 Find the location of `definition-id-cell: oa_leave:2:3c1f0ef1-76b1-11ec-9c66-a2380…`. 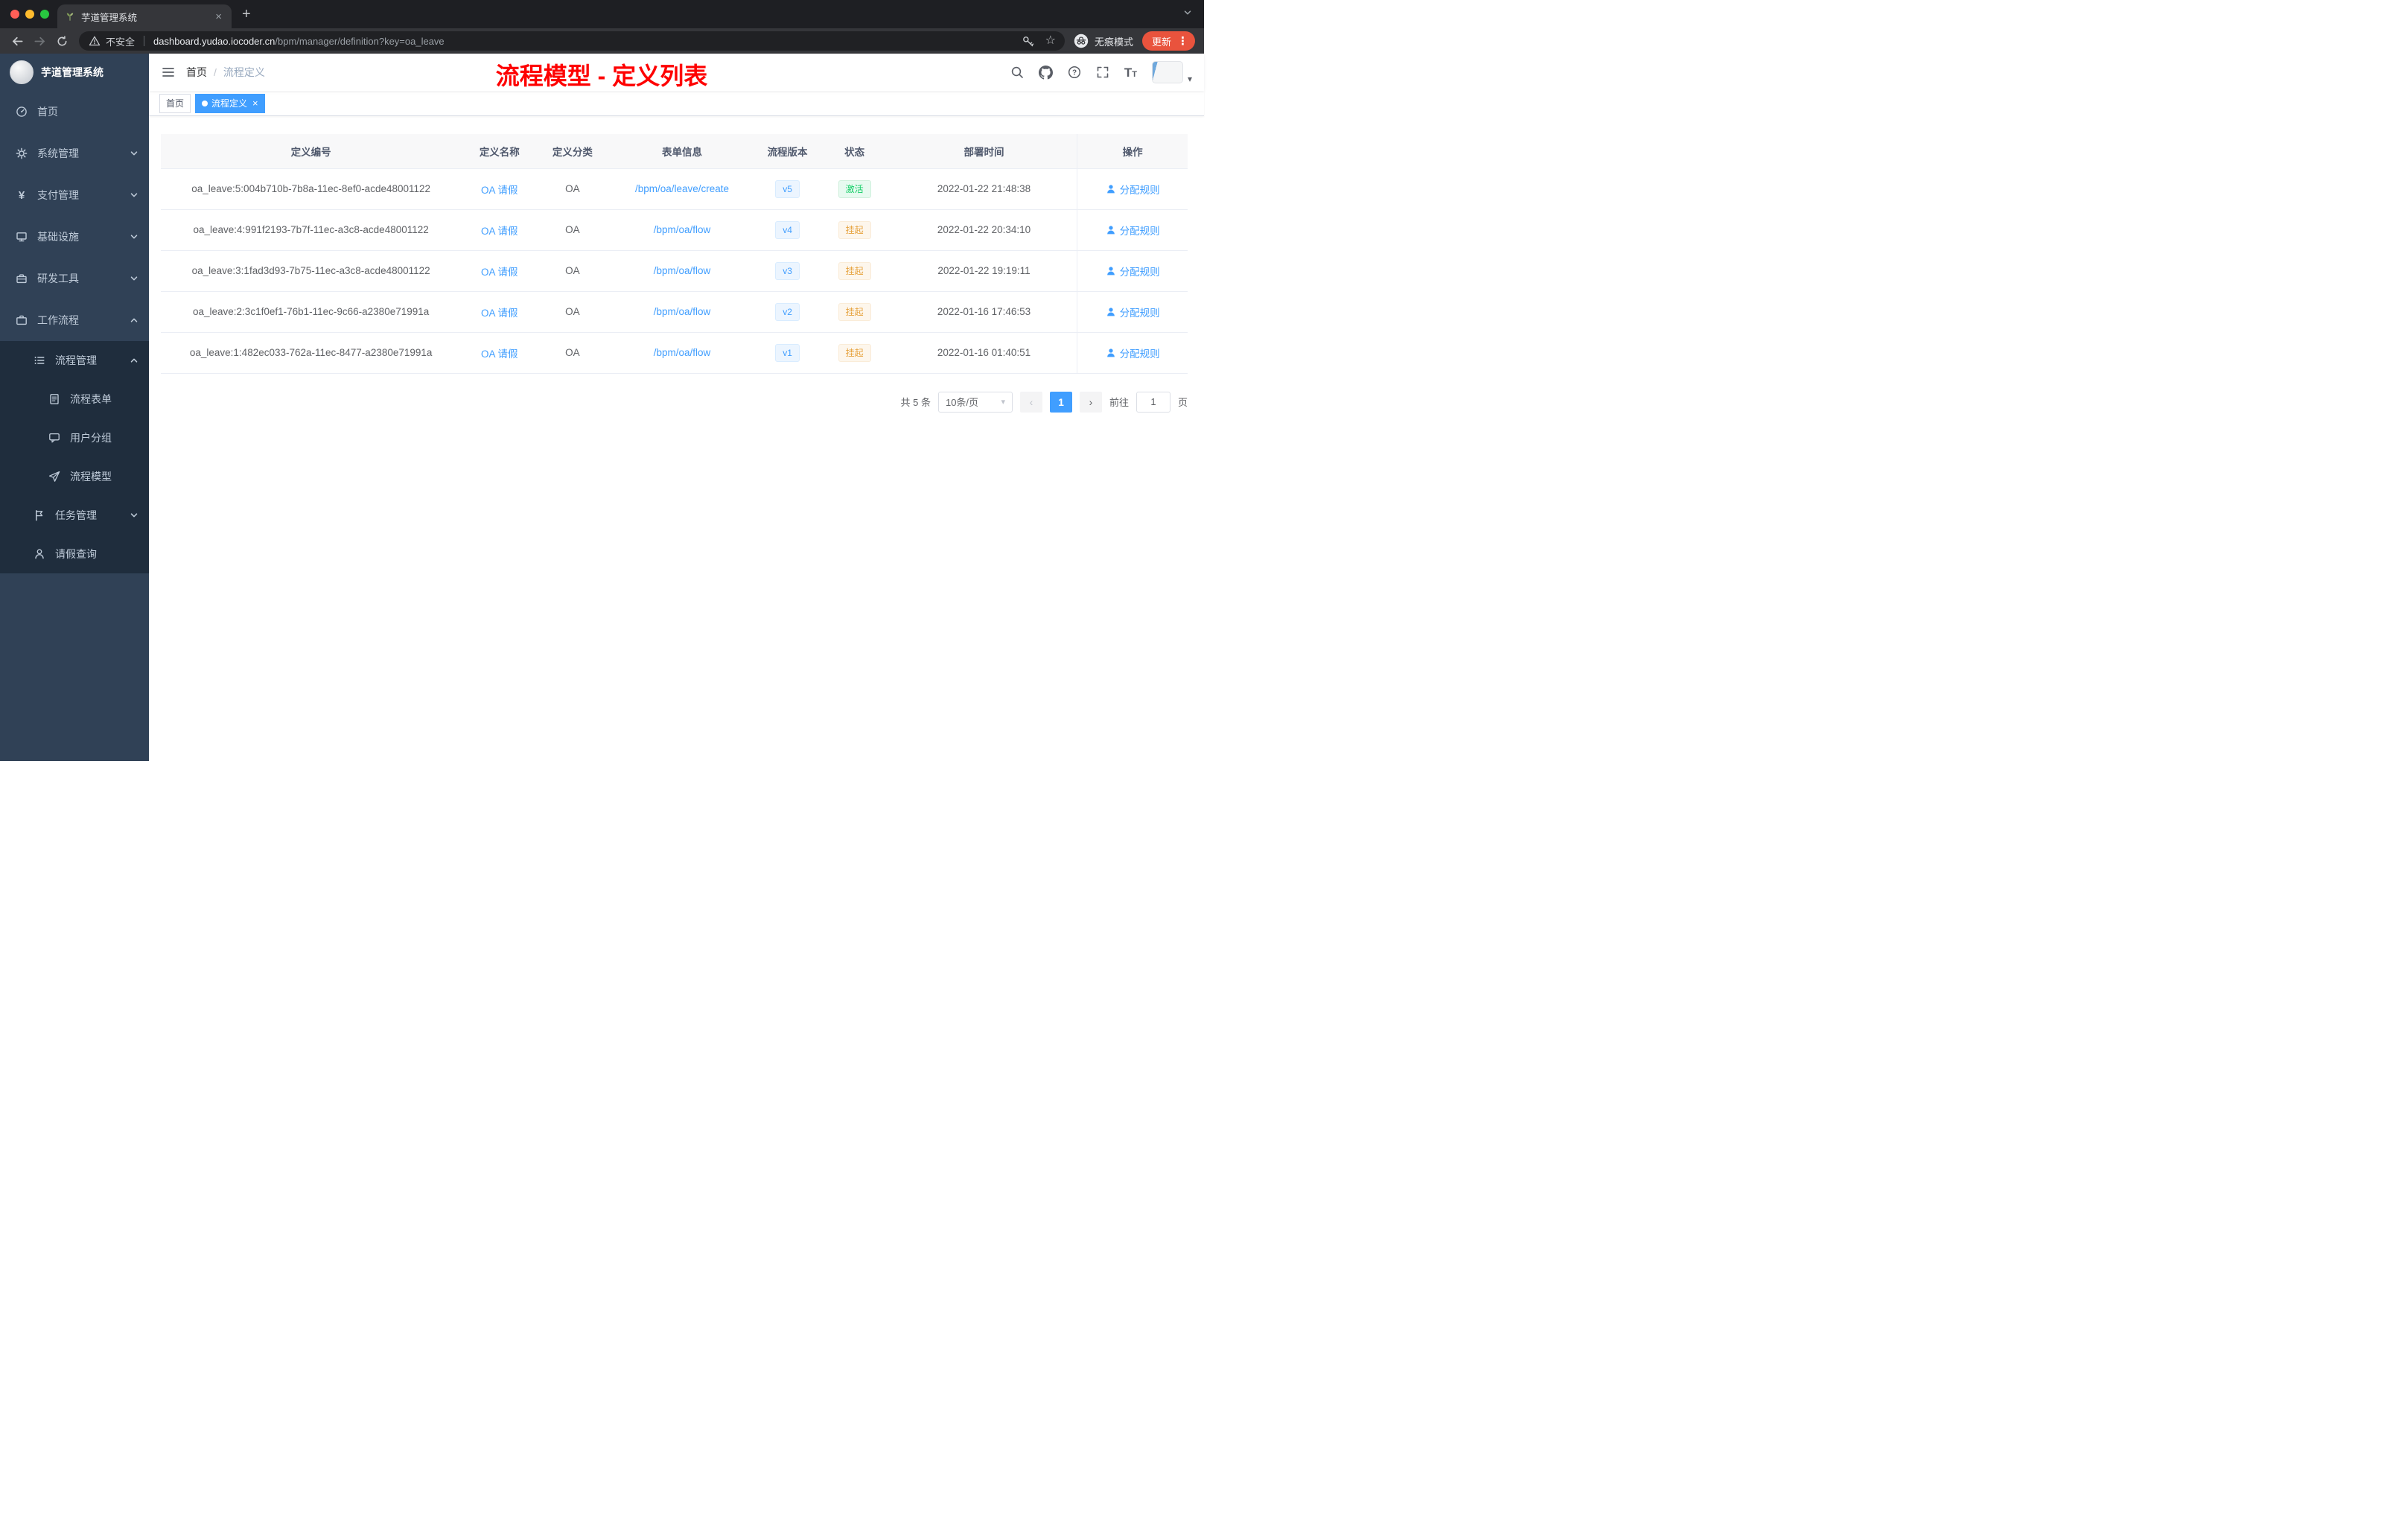

definition-id-cell: oa_leave:2:3c1f0ef1-76b1-11ec-9c66-a2380… is located at coordinates (311, 312).